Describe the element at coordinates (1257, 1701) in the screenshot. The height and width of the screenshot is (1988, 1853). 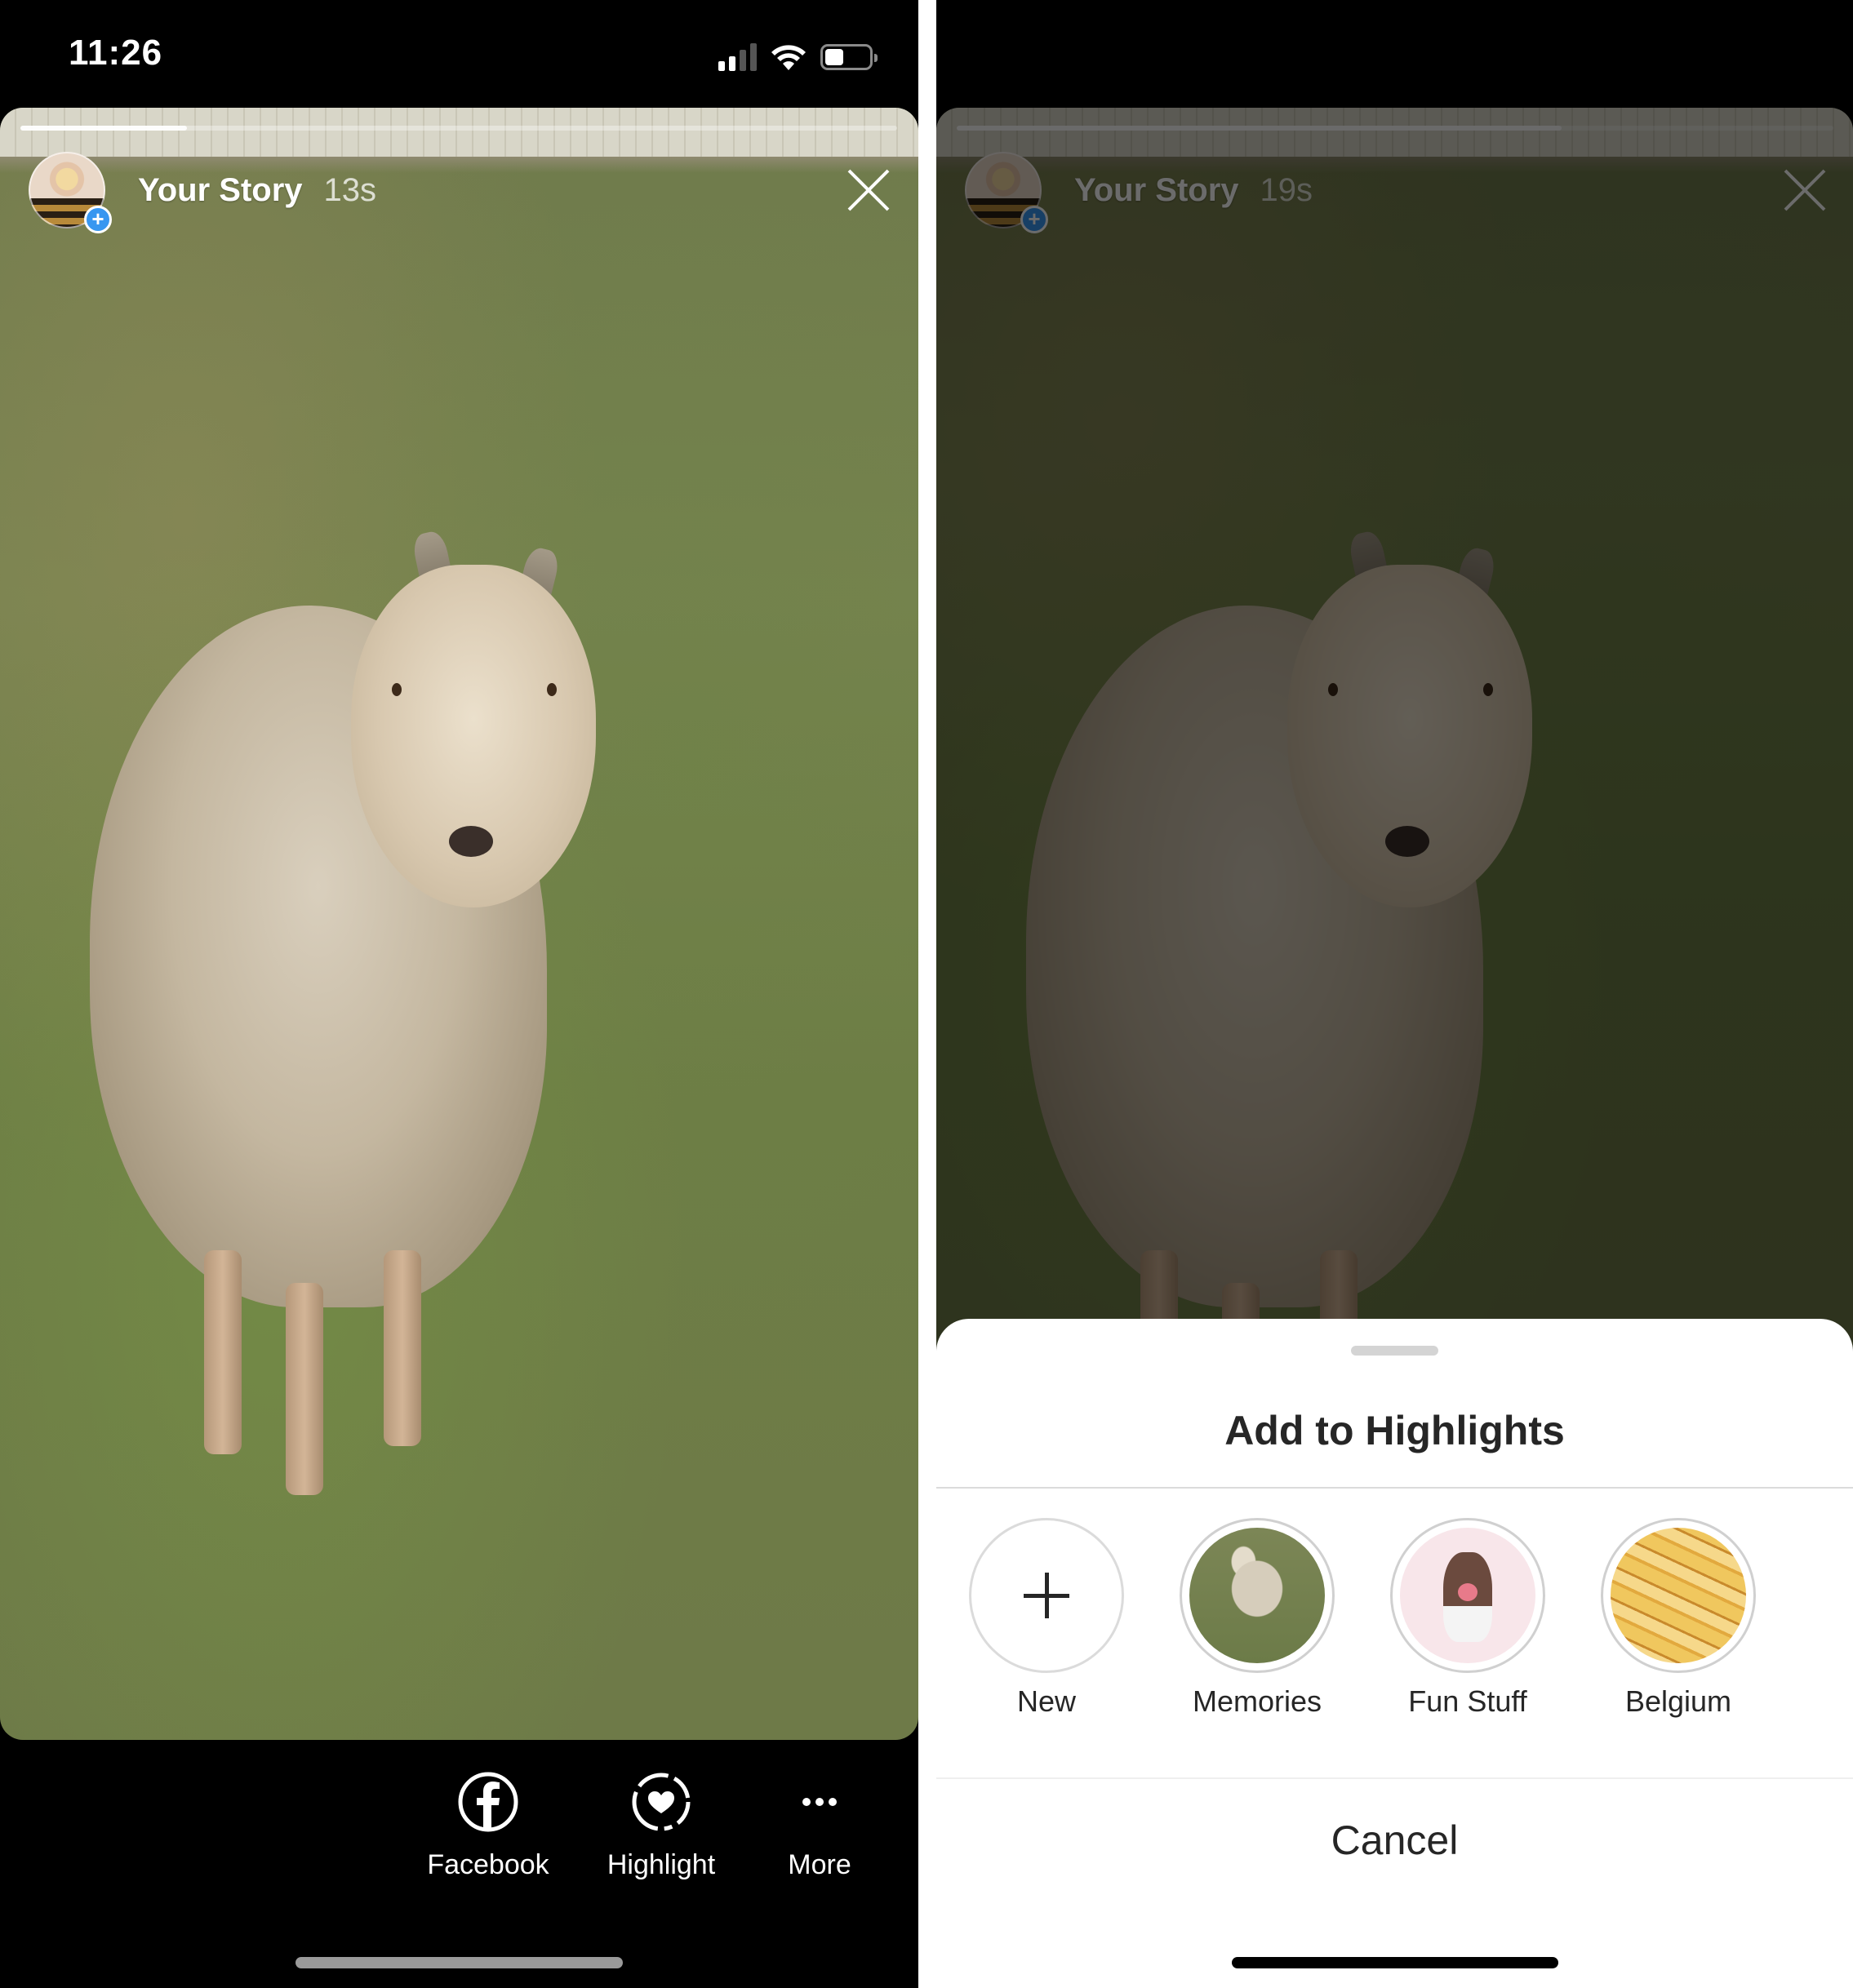
I see `highlight-label: Memories` at that location.